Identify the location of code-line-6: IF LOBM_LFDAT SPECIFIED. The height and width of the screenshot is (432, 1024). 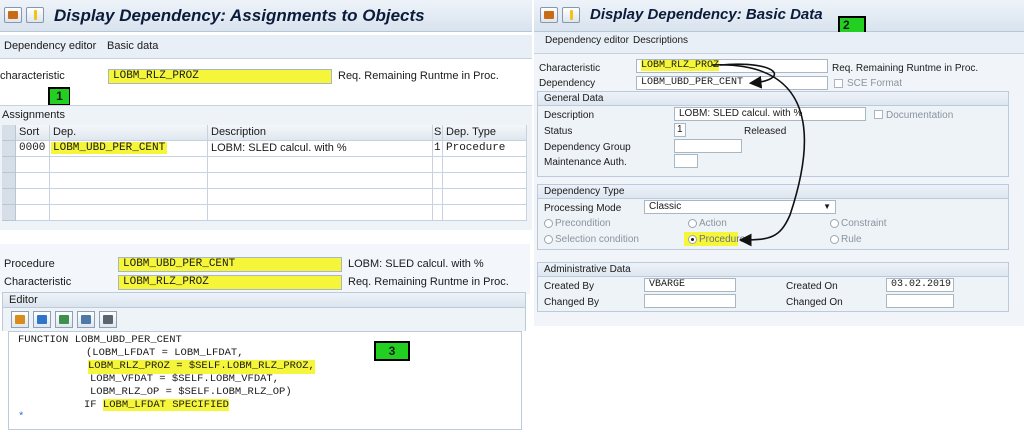
(156, 406).